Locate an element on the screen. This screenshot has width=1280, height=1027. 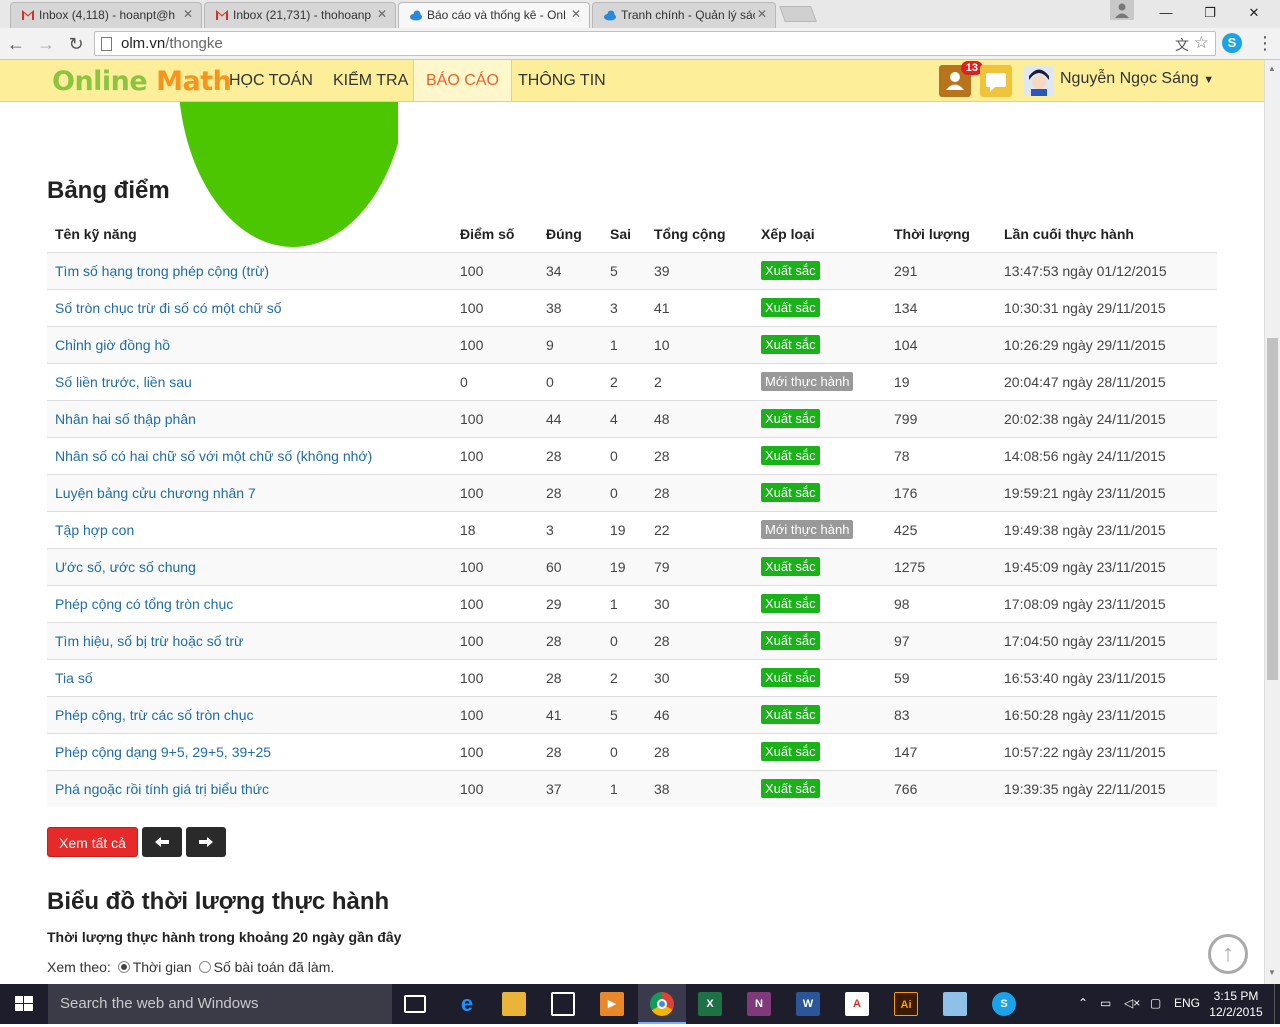
taskbar-clock: 3:15 PM 12/2/2015 is located at coordinates (1236, 1004).